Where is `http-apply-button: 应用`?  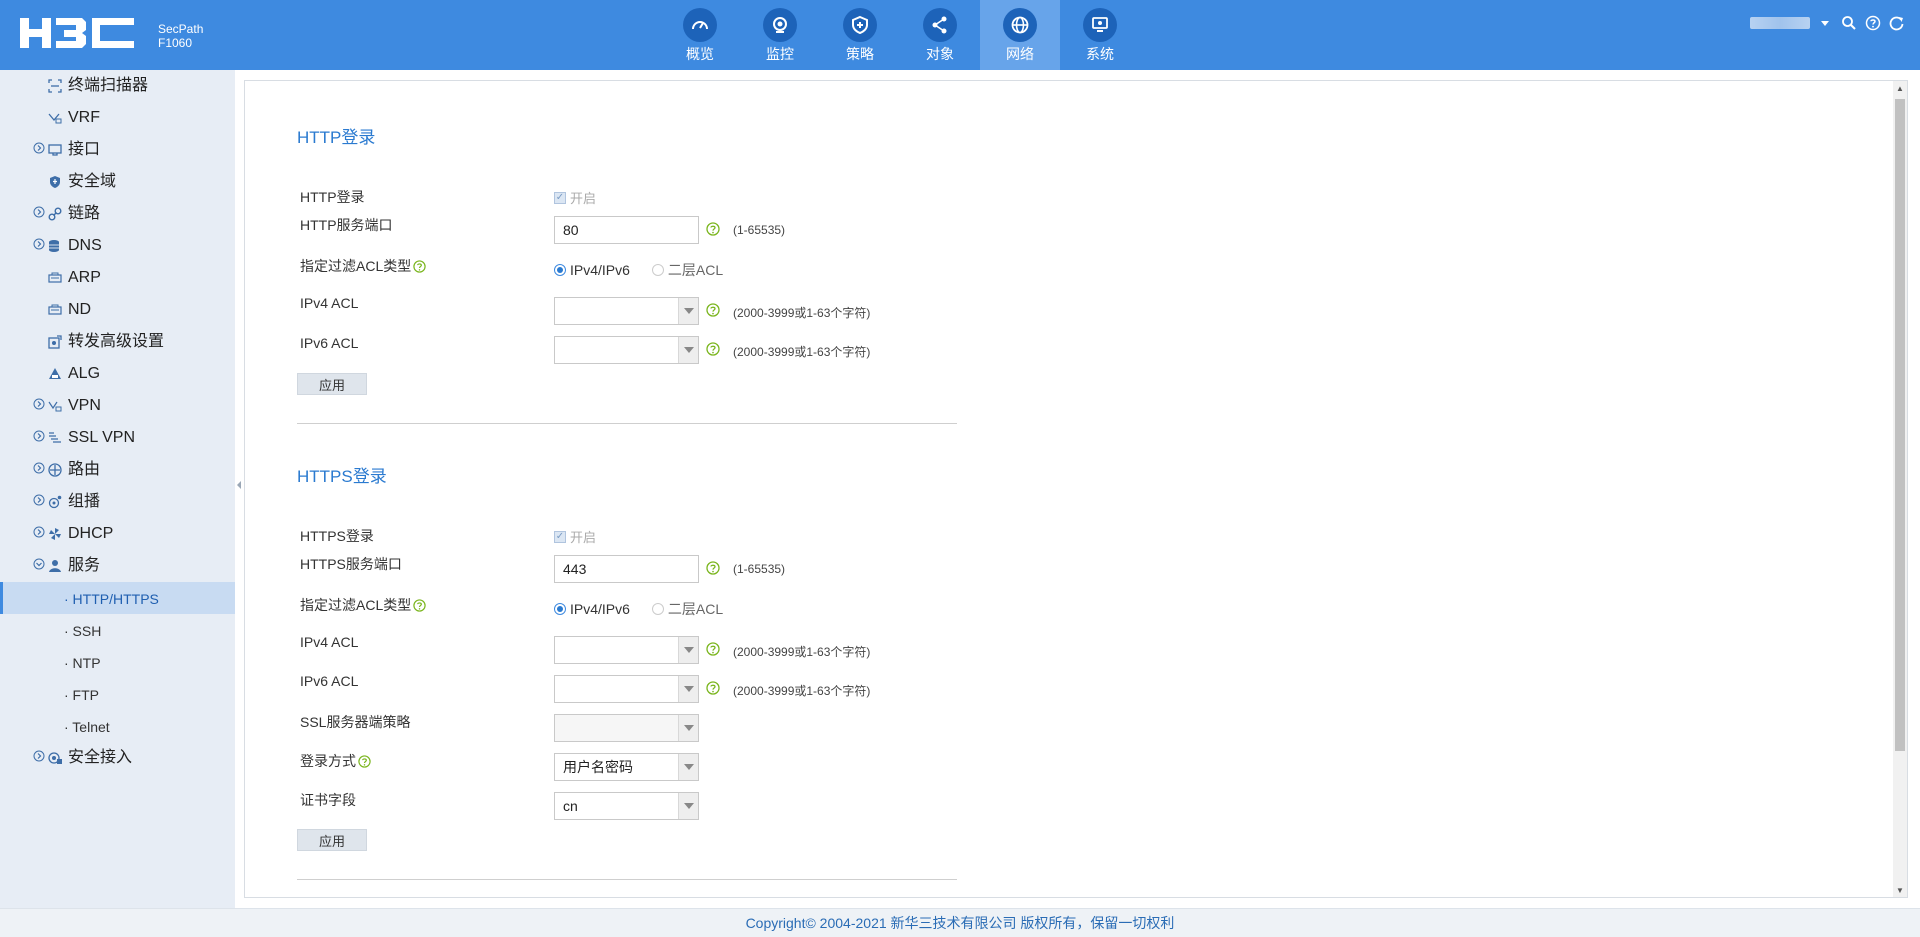 http-apply-button: 应用 is located at coordinates (332, 384).